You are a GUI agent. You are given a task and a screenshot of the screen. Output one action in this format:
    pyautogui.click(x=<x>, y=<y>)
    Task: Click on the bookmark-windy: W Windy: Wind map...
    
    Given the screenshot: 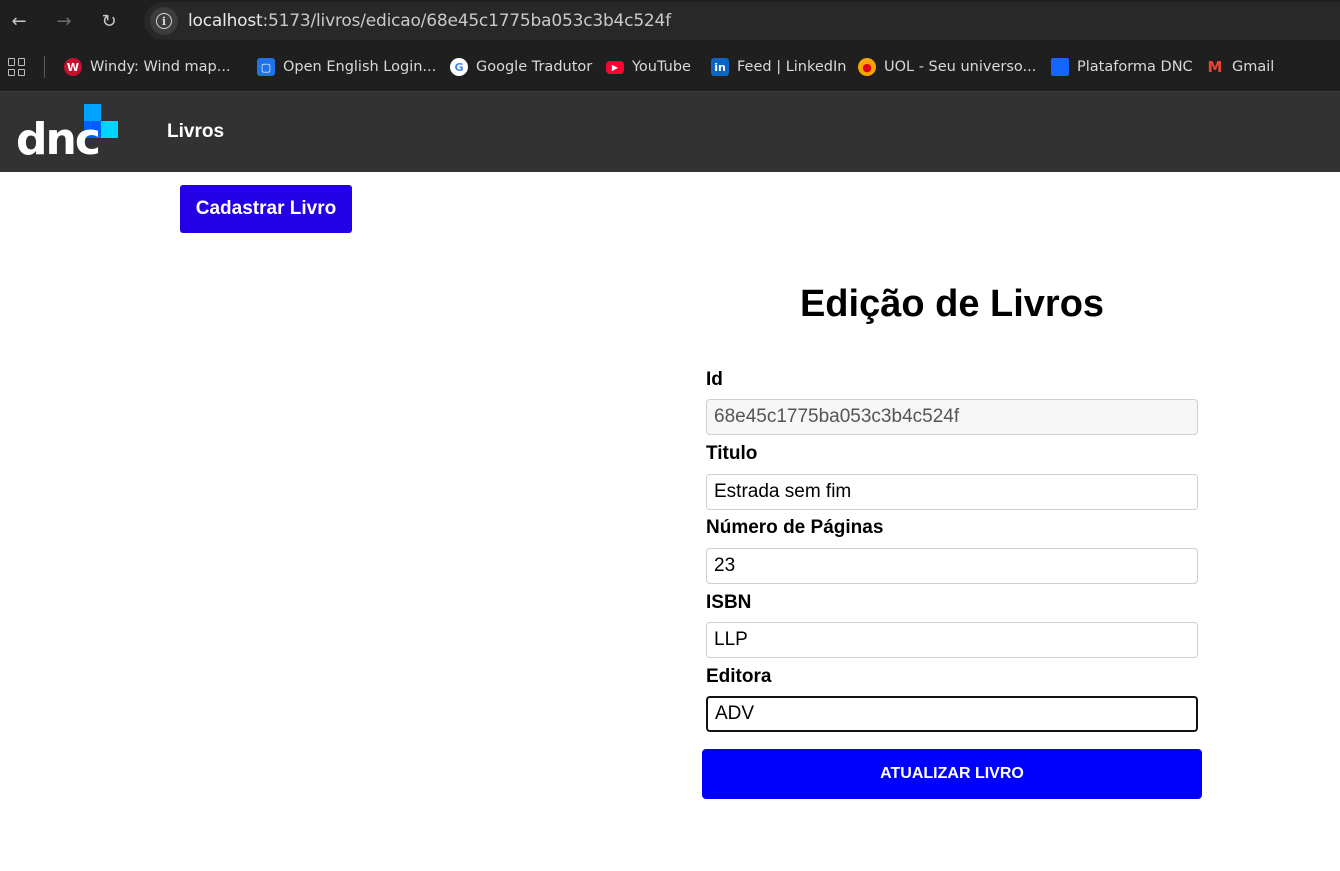 What is the action you would take?
    pyautogui.click(x=147, y=67)
    